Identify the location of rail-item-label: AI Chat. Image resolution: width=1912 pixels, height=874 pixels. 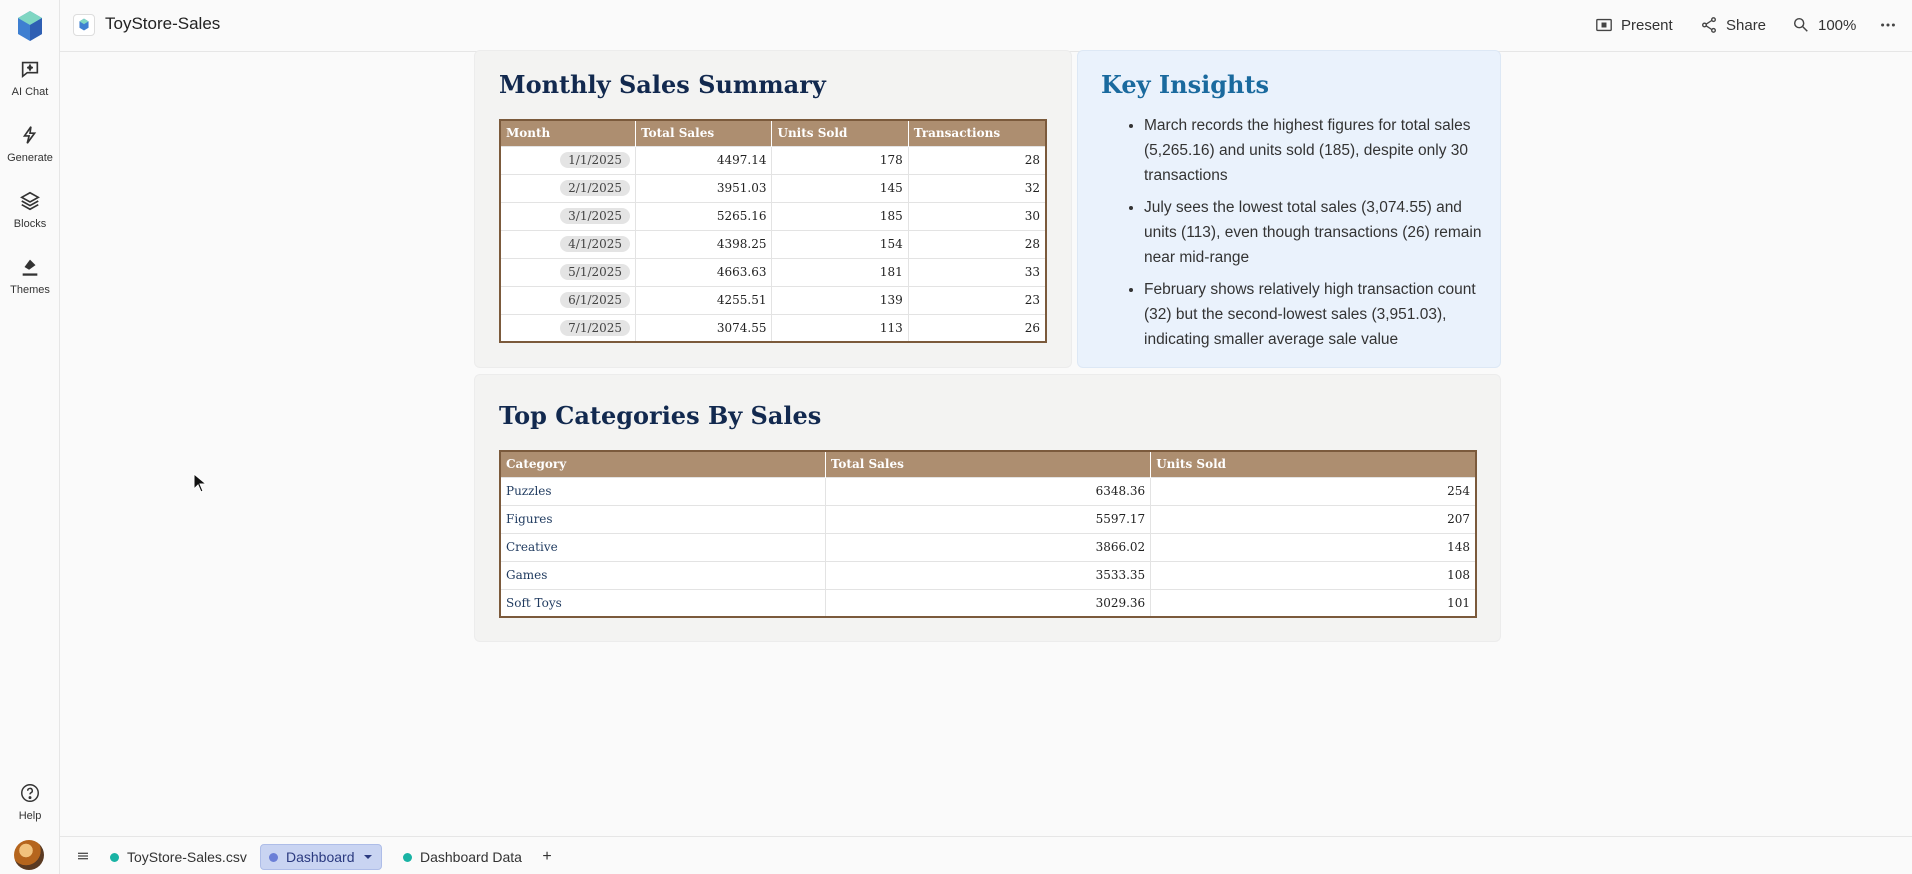
(30, 92).